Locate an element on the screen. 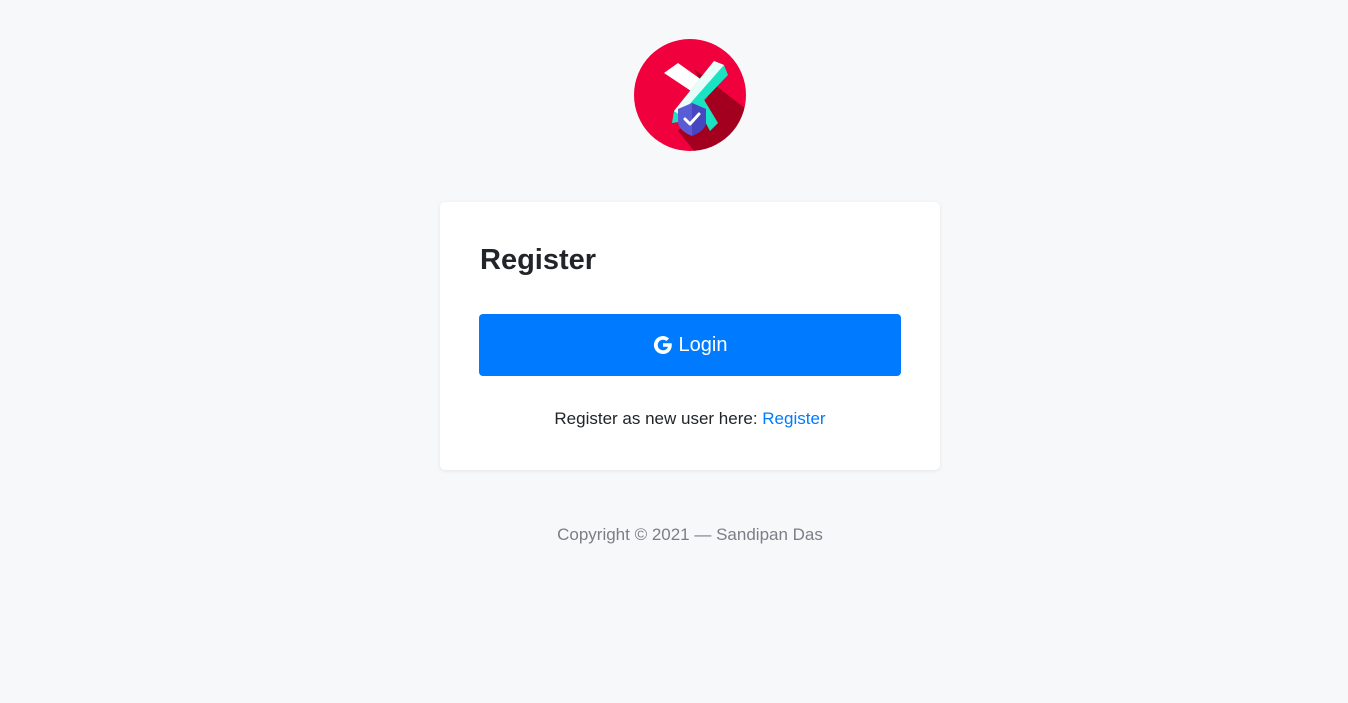  google-icon is located at coordinates (663, 345).